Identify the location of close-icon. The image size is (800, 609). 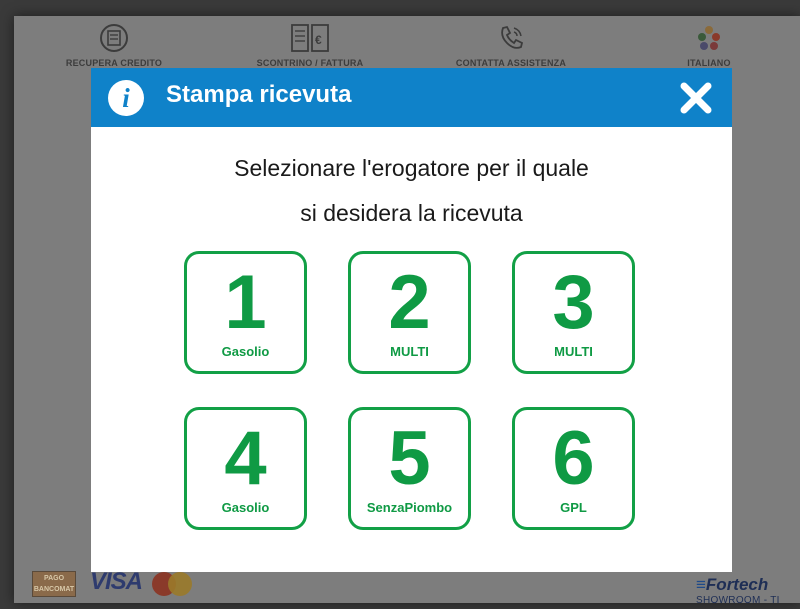
(696, 98).